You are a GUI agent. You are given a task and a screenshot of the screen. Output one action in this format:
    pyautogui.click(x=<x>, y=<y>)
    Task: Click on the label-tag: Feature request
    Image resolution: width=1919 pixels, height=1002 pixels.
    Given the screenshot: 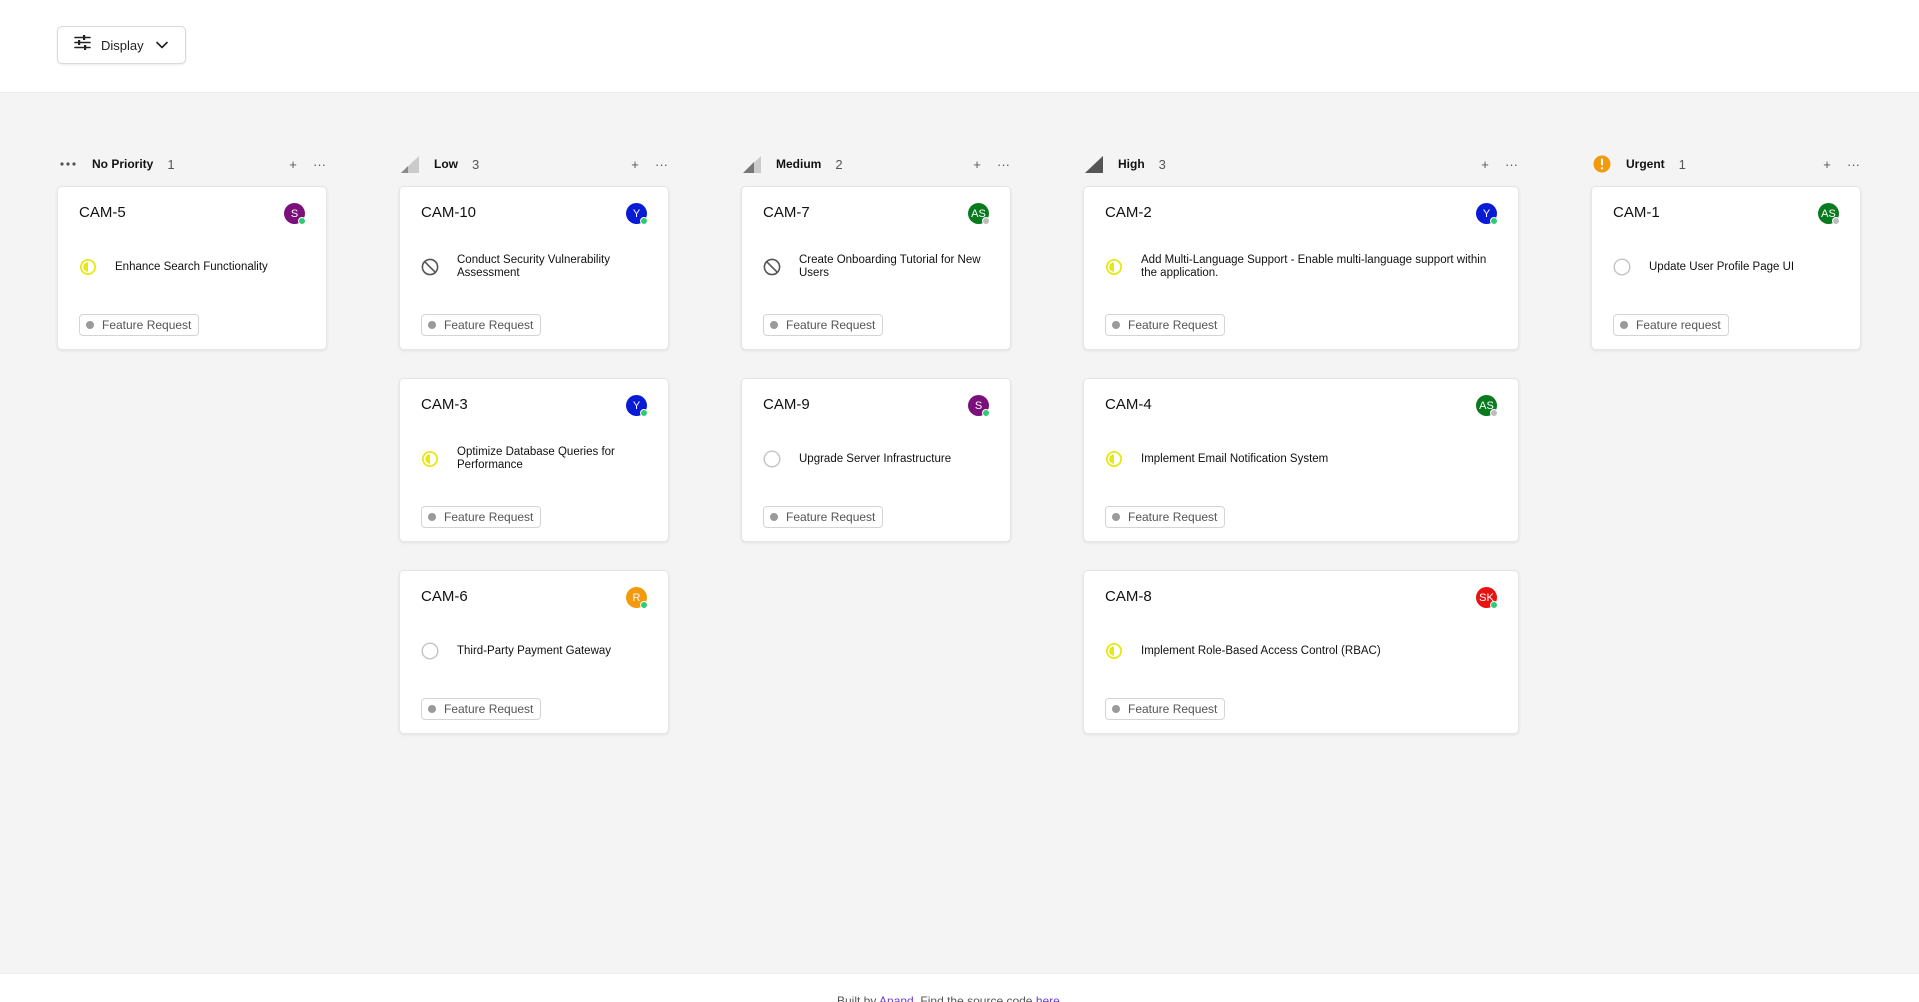 What is the action you would take?
    pyautogui.click(x=1671, y=325)
    